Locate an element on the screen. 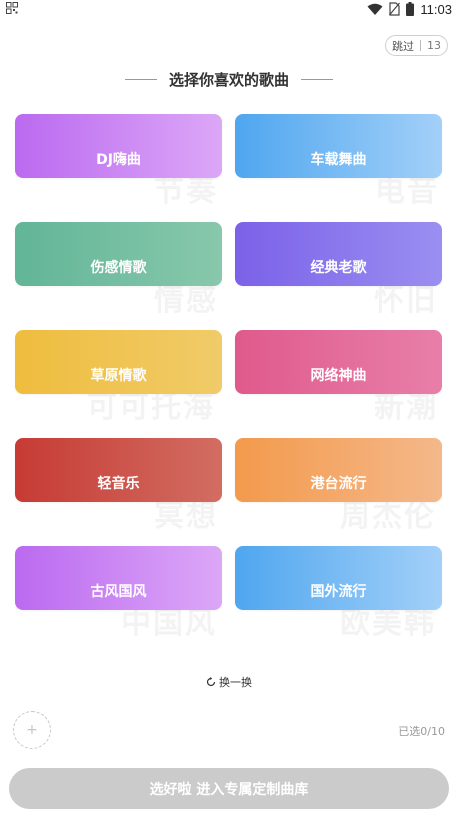 The height and width of the screenshot is (820, 458). genre-card-chinese-style: 古风国风 is located at coordinates (118, 578).